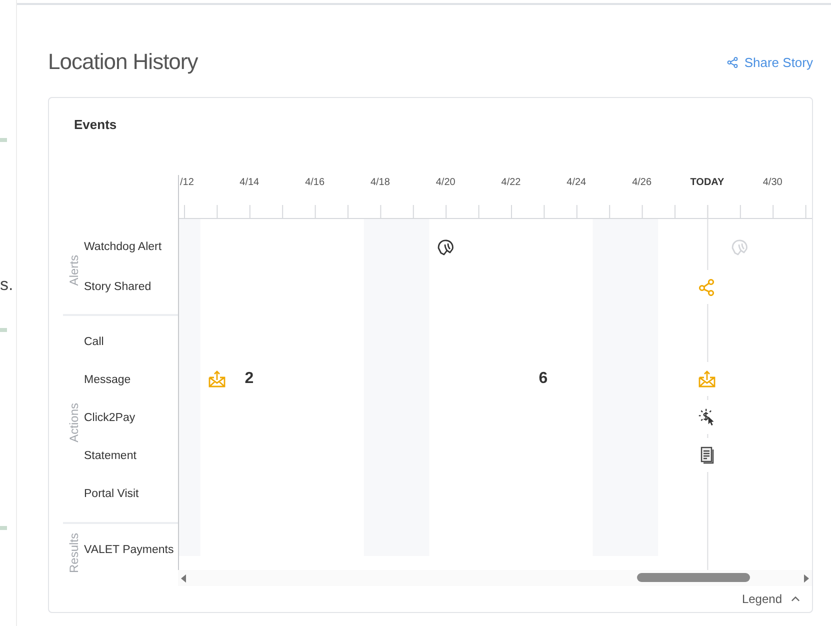 Image resolution: width=831 pixels, height=626 pixels. I want to click on card-title: Events, so click(95, 125).